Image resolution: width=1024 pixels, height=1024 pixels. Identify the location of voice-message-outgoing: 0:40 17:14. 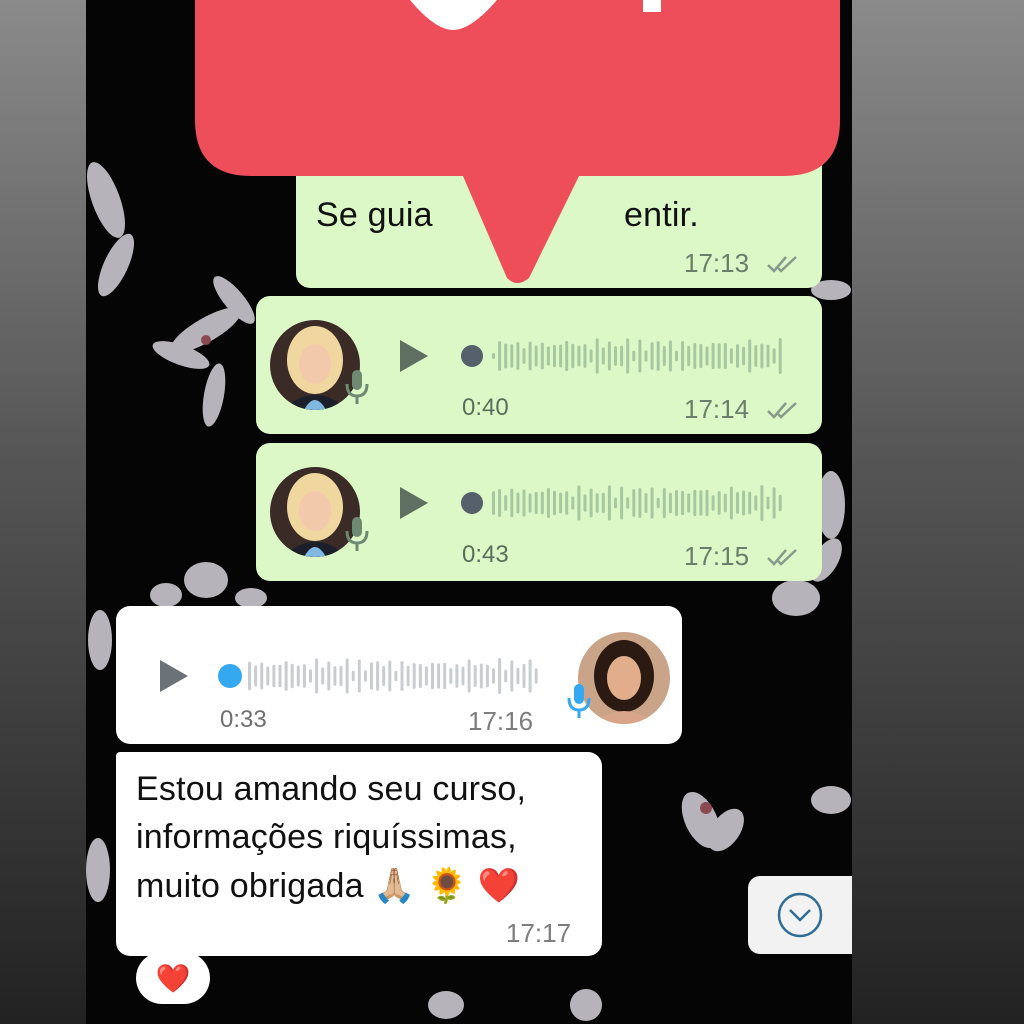
(539, 365).